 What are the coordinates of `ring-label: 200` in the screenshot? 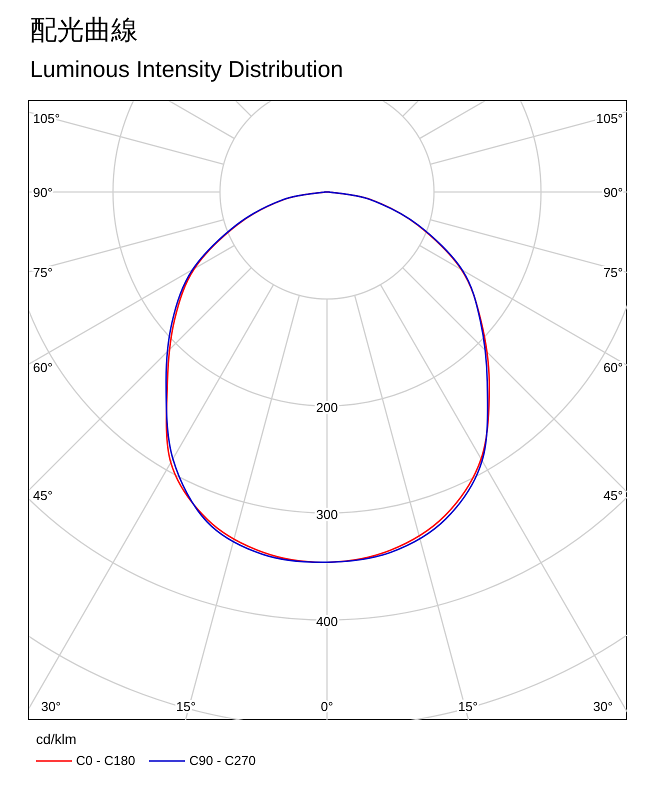 It's located at (327, 407).